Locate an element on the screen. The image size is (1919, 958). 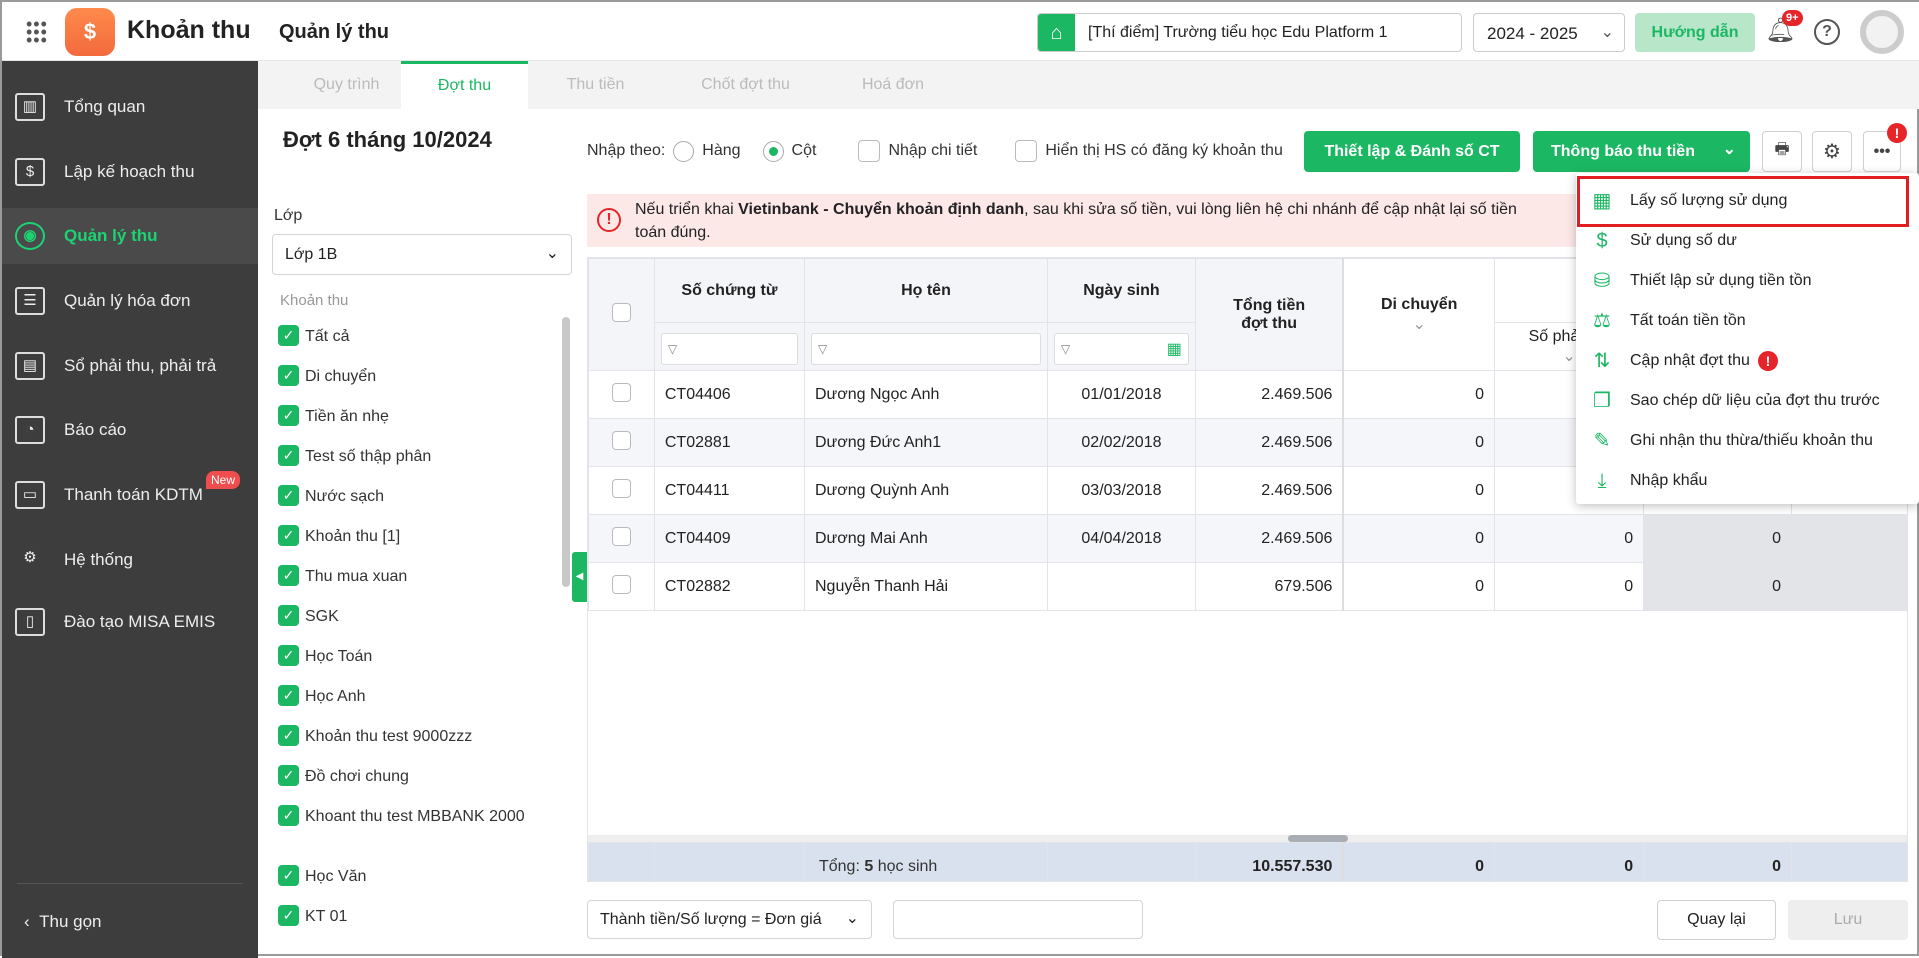
avatar is located at coordinates (1882, 32).